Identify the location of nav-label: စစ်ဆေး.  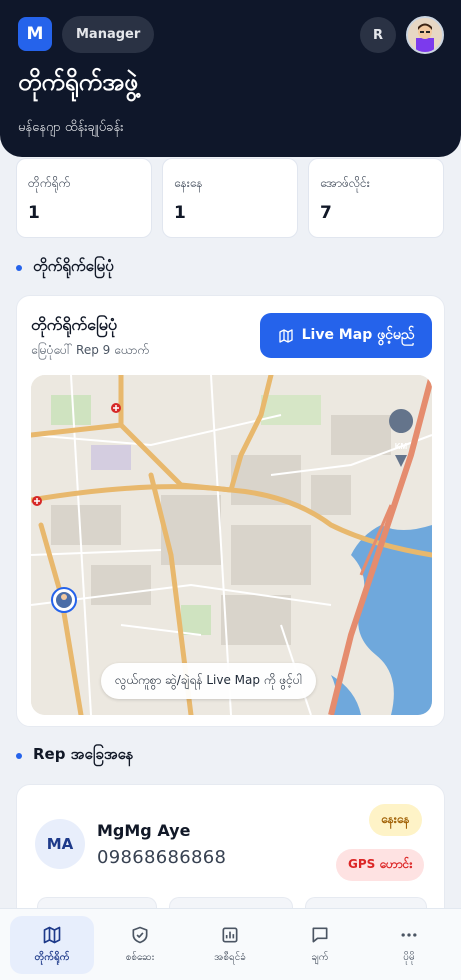
(140, 957).